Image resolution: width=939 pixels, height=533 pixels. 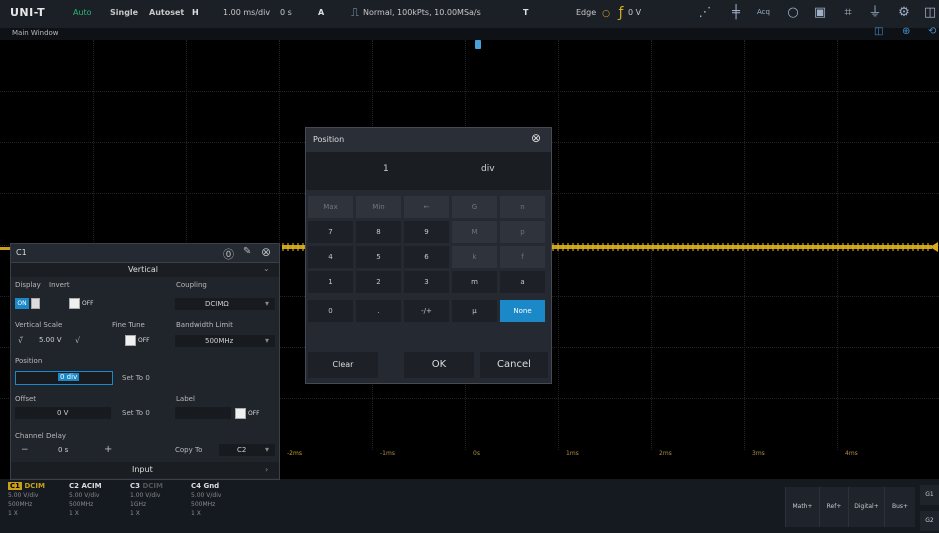 I want to click on key-9: 9, so click(x=426, y=232).